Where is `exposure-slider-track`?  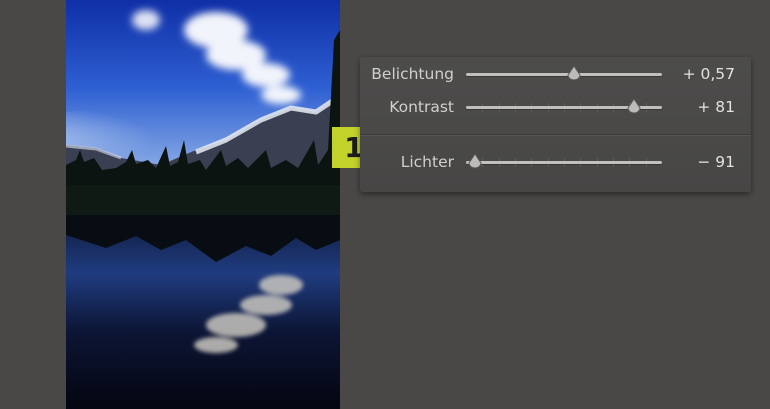 exposure-slider-track is located at coordinates (564, 74).